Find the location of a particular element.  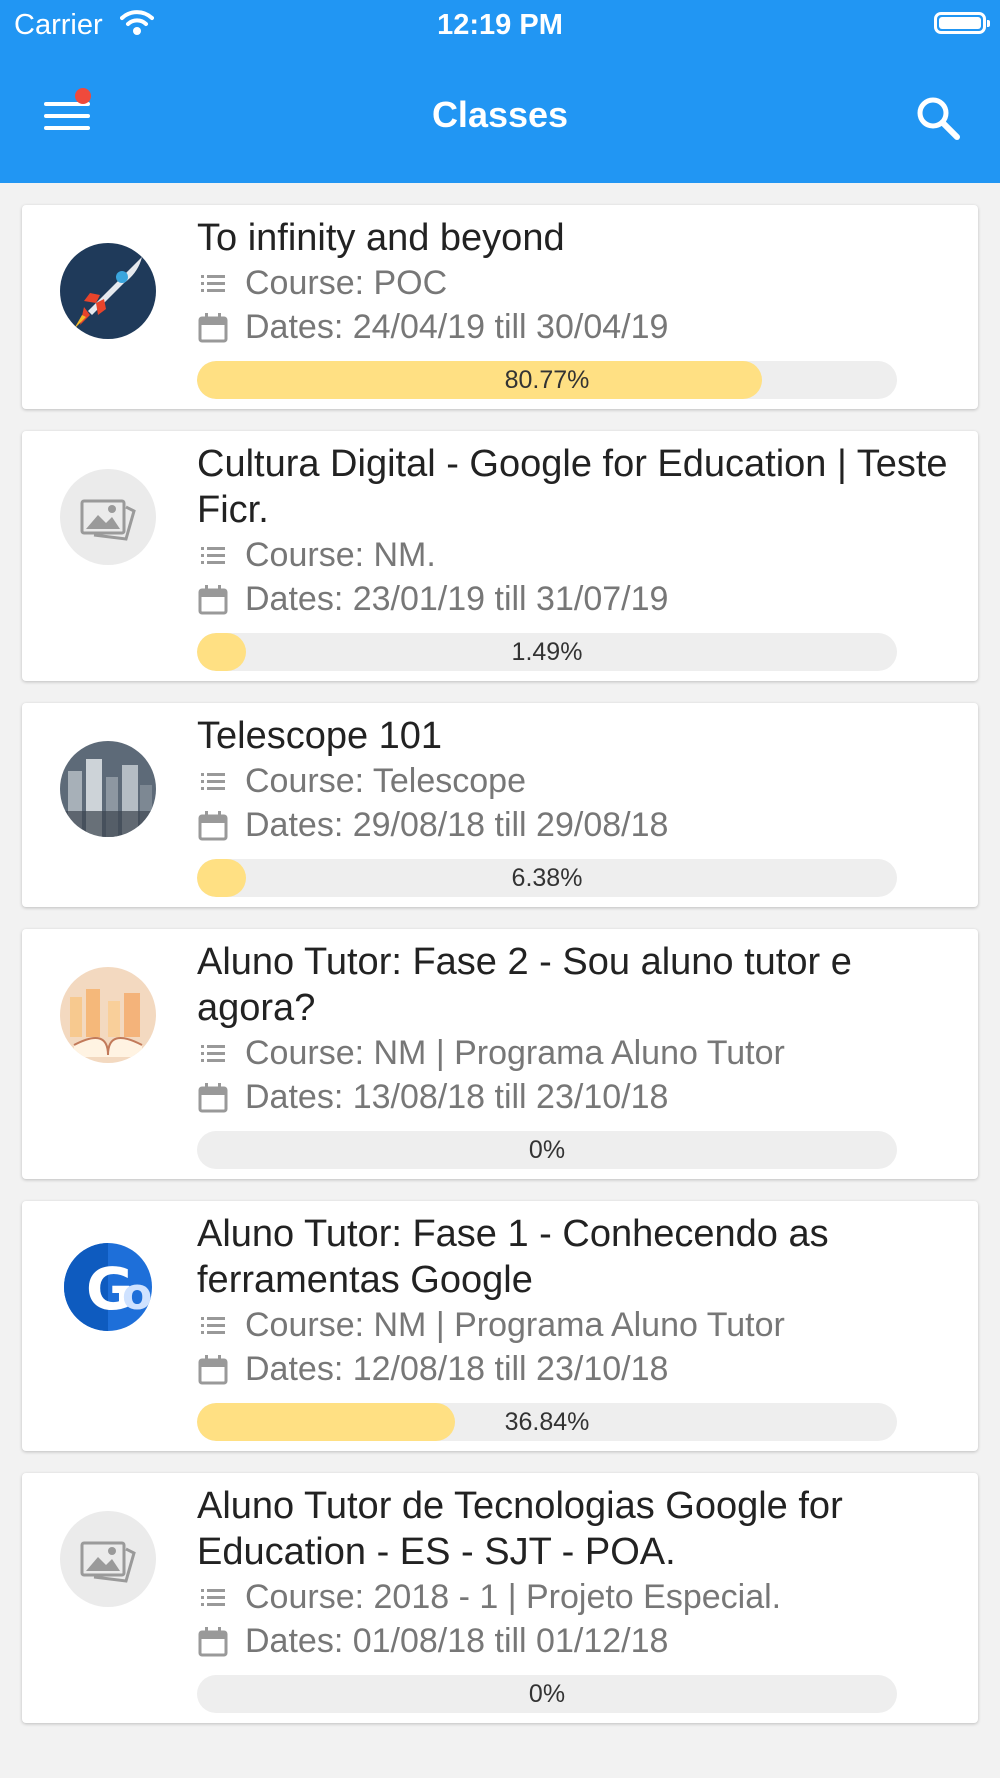

dates-row: Dates: 13/08/18 till 23/10/18 is located at coordinates (572, 1097).